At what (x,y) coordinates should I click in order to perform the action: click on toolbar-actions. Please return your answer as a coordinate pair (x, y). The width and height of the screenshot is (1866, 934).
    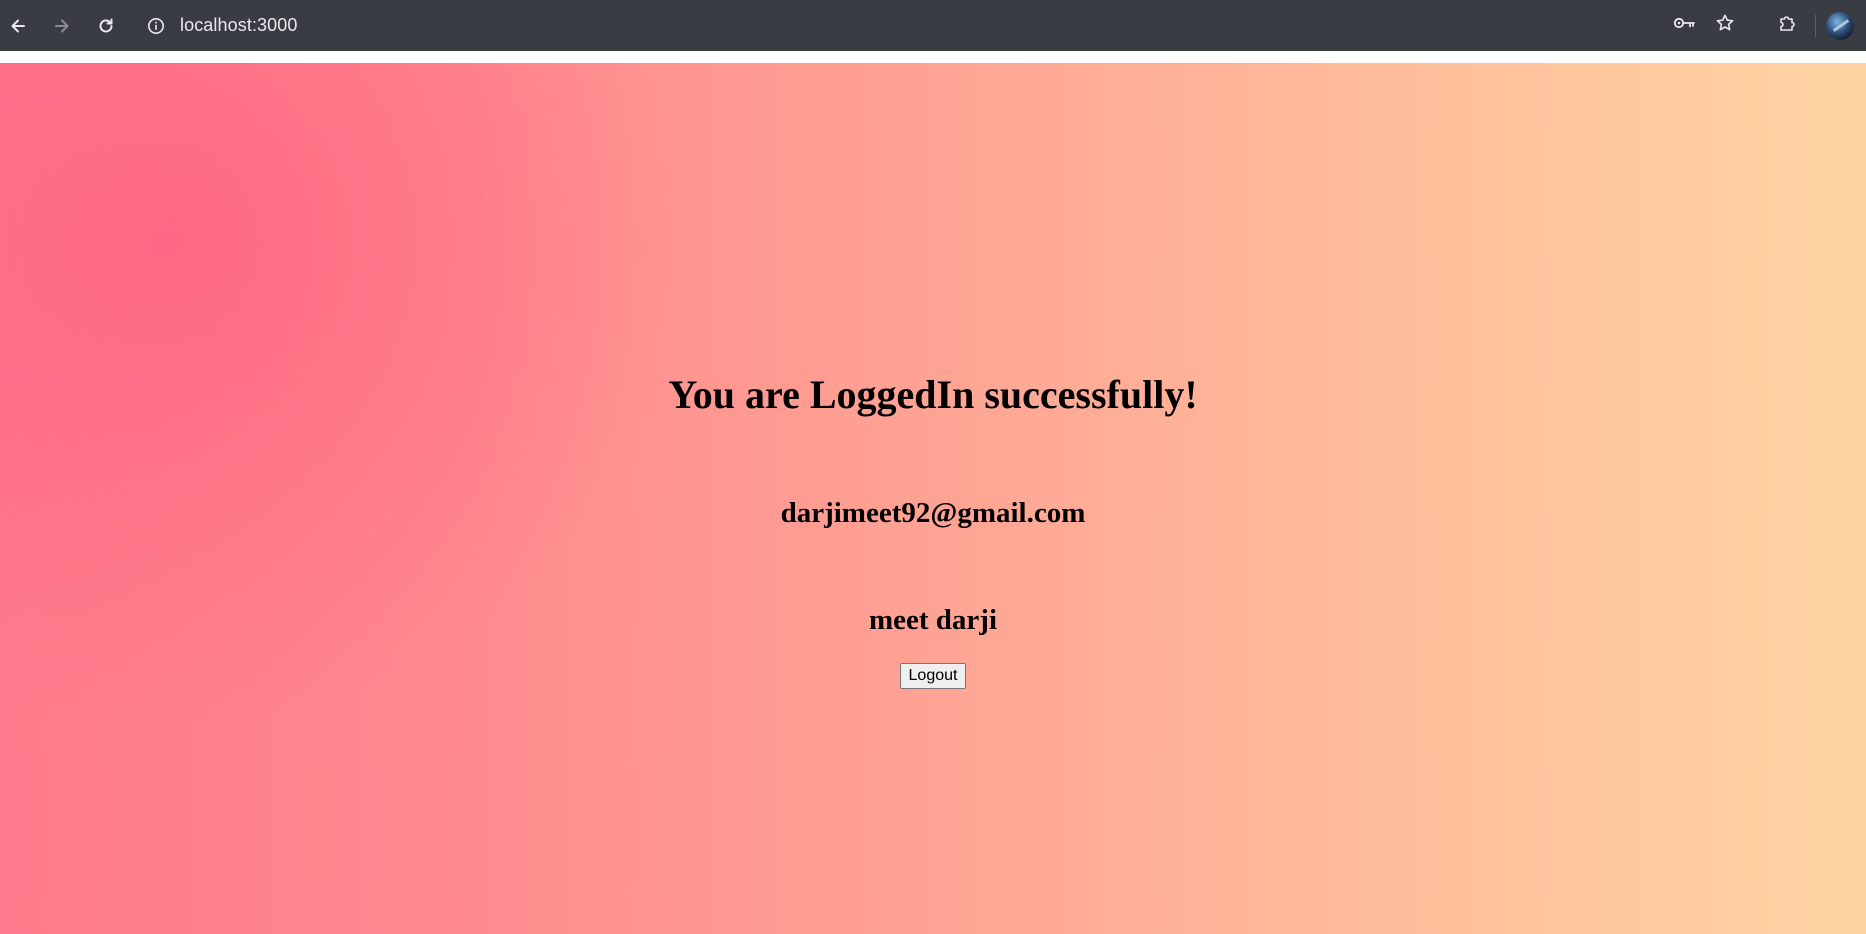
    Looking at the image, I should click on (1765, 25).